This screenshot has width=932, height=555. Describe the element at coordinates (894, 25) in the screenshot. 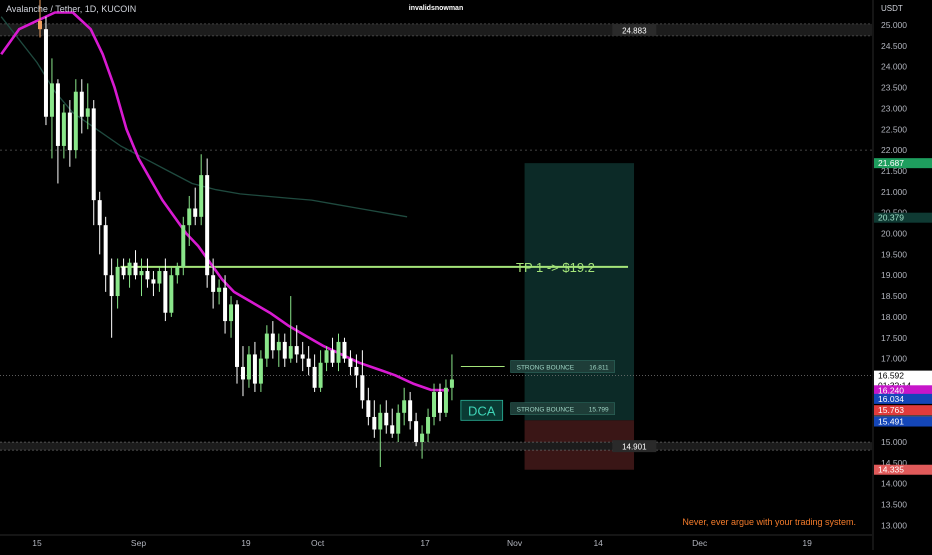

I see `price-tick: 25.000` at that location.